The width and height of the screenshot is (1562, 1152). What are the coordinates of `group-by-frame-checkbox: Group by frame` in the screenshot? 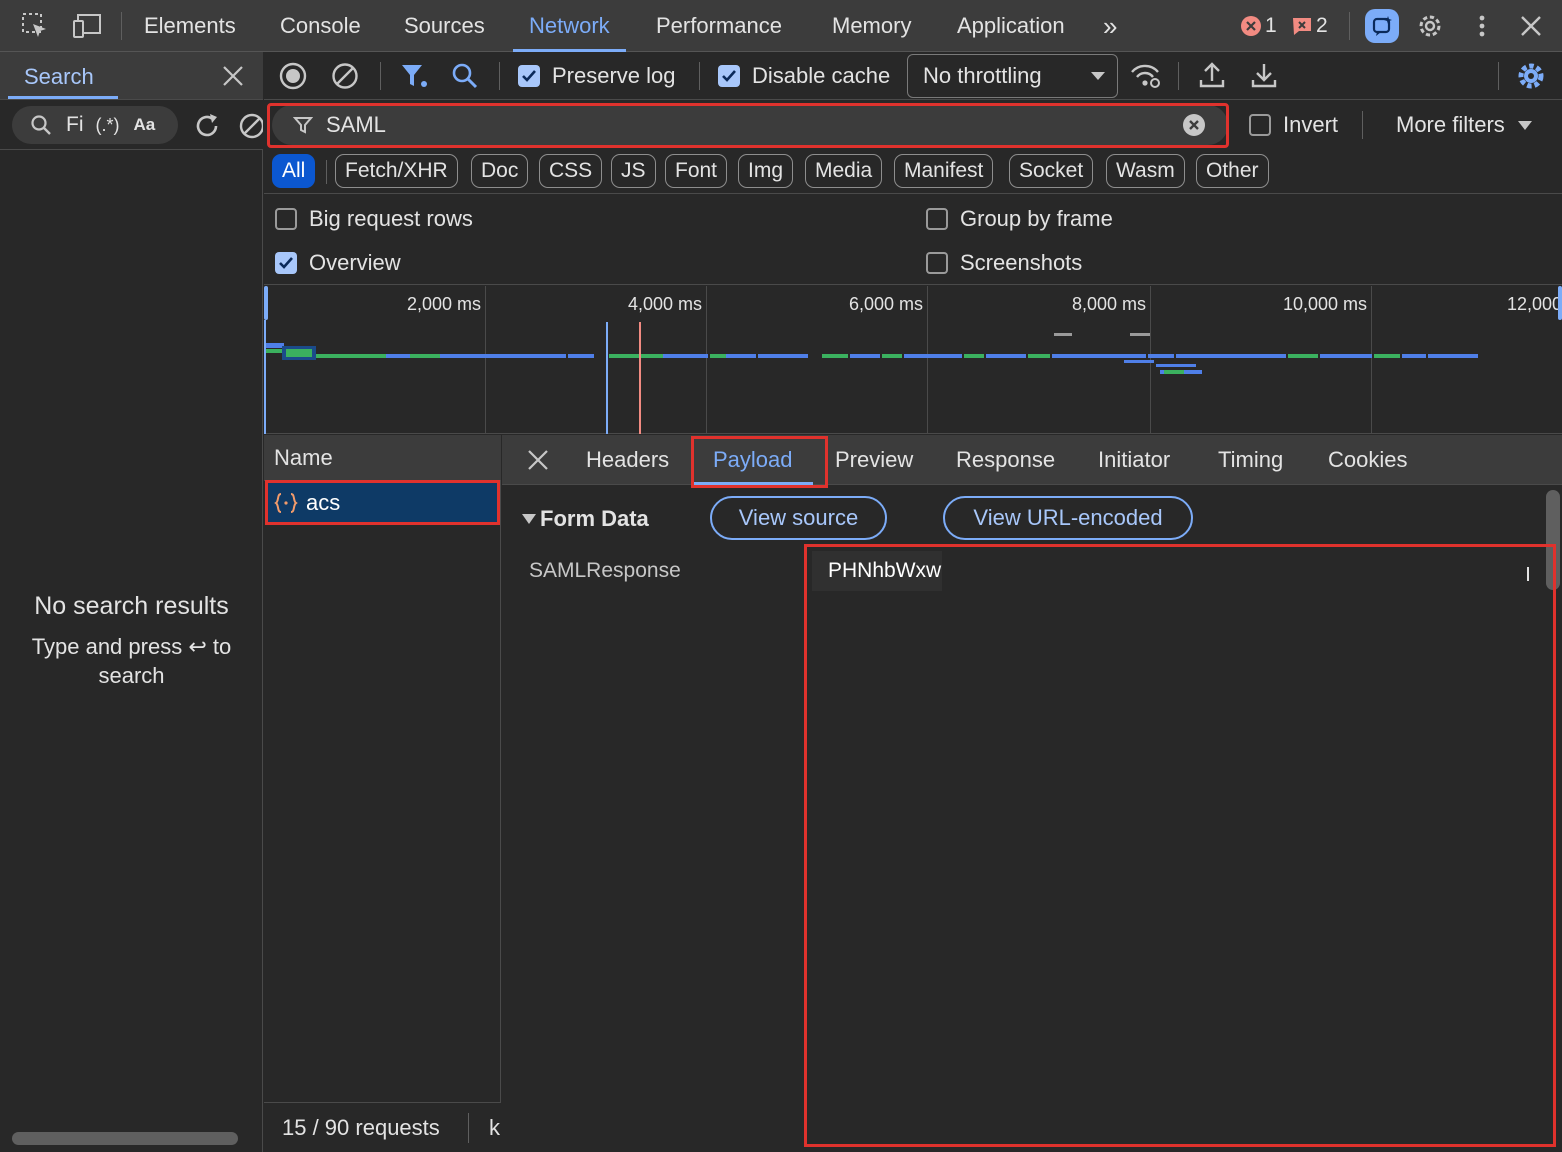 It's located at (1019, 219).